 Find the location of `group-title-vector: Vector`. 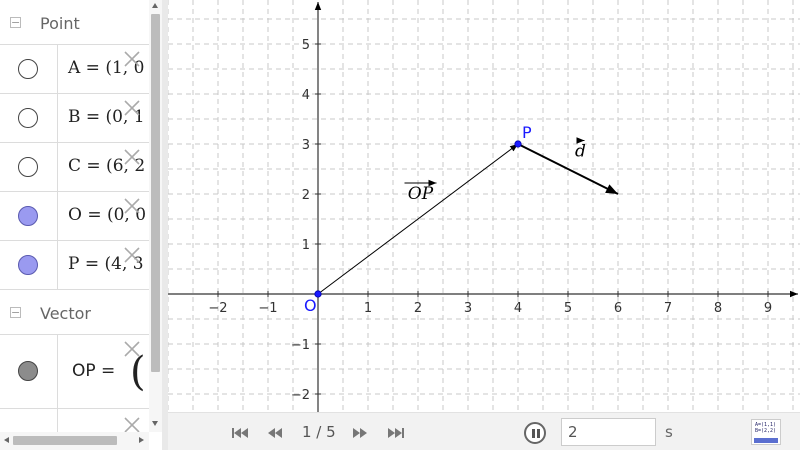

group-title-vector: Vector is located at coordinates (65, 313).